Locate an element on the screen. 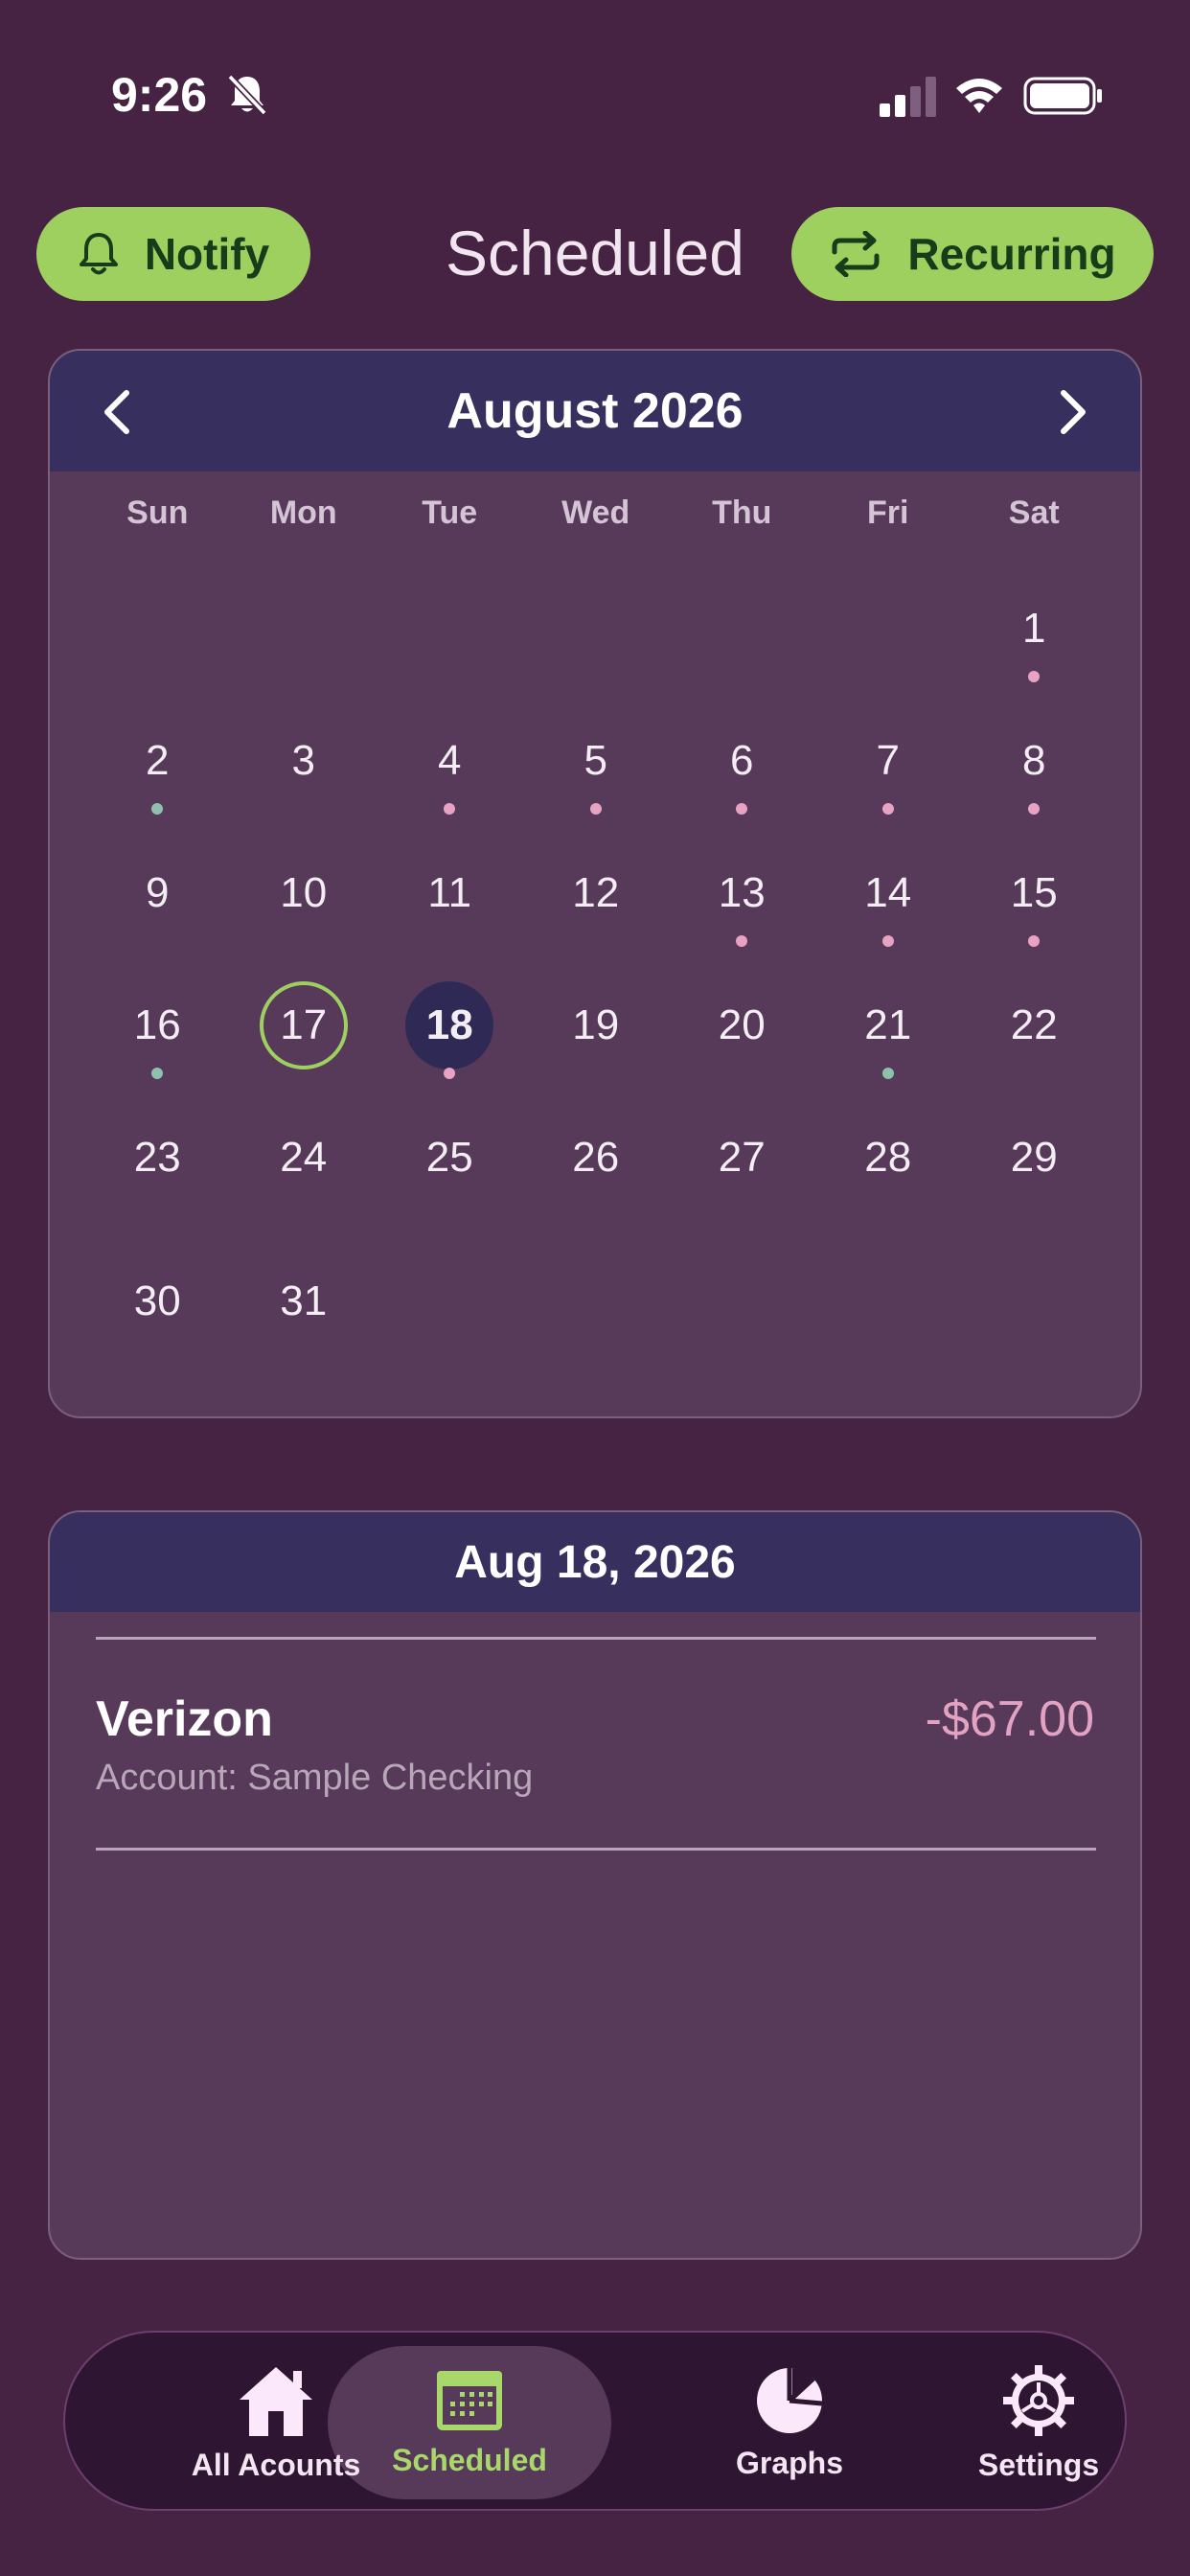 This screenshot has width=1190, height=2576. calendar-day: 2 is located at coordinates (158, 761).